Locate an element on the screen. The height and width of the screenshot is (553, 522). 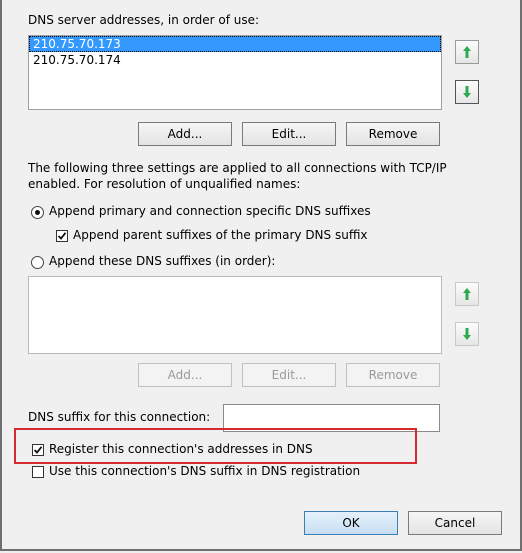
highlight-box is located at coordinates (215, 446).